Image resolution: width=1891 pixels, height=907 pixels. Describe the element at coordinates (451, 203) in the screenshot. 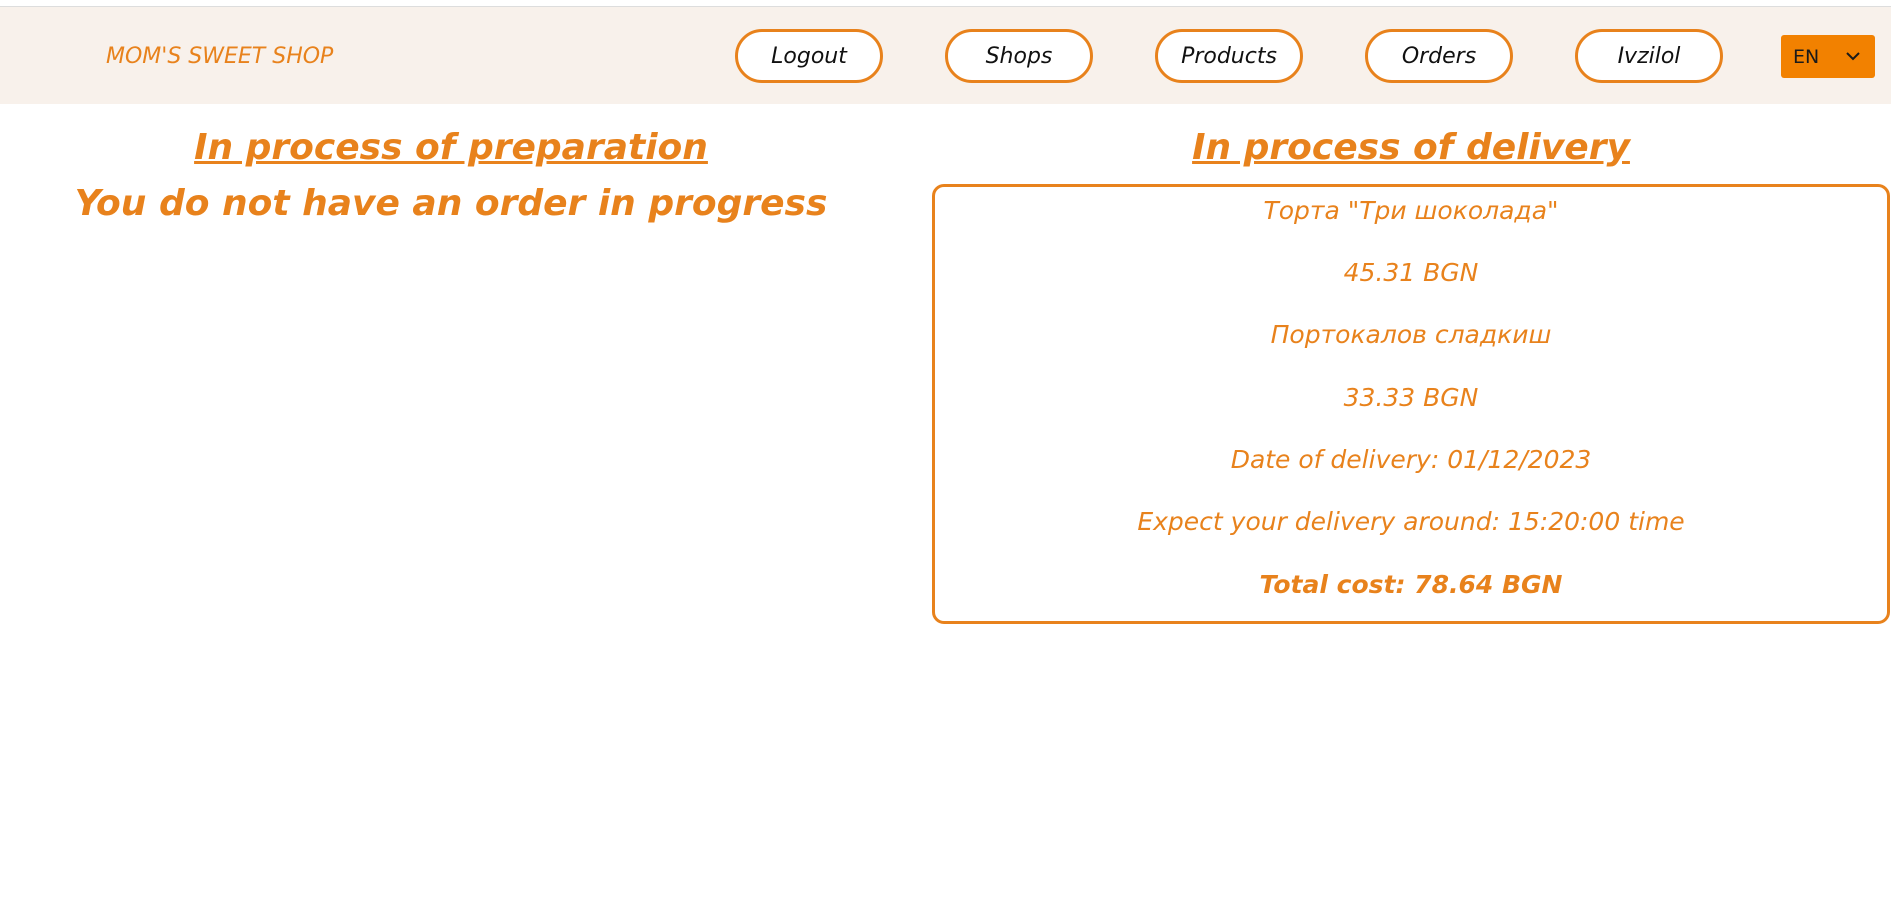

I see `no-order-message: You do not have an order in progress` at that location.